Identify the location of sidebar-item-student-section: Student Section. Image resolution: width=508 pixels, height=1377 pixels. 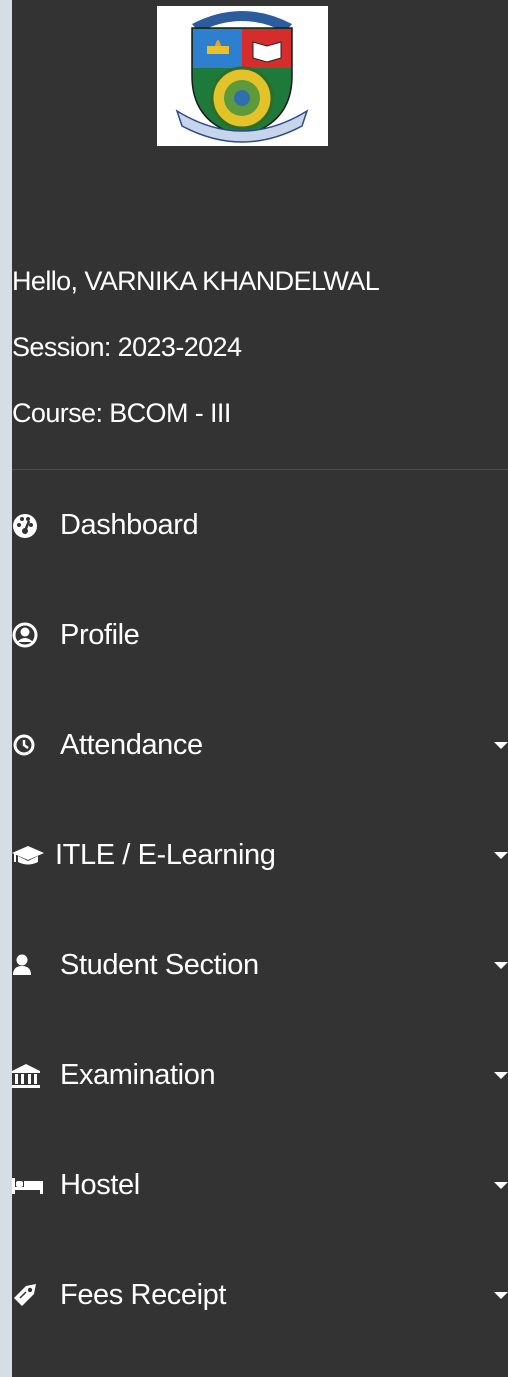
(260, 965).